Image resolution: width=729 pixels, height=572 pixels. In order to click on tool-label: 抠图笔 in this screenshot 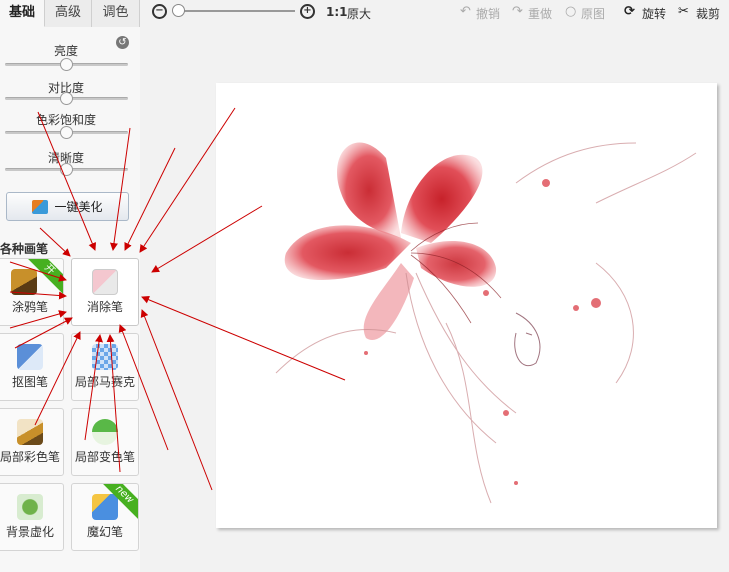, I will do `click(29, 382)`.